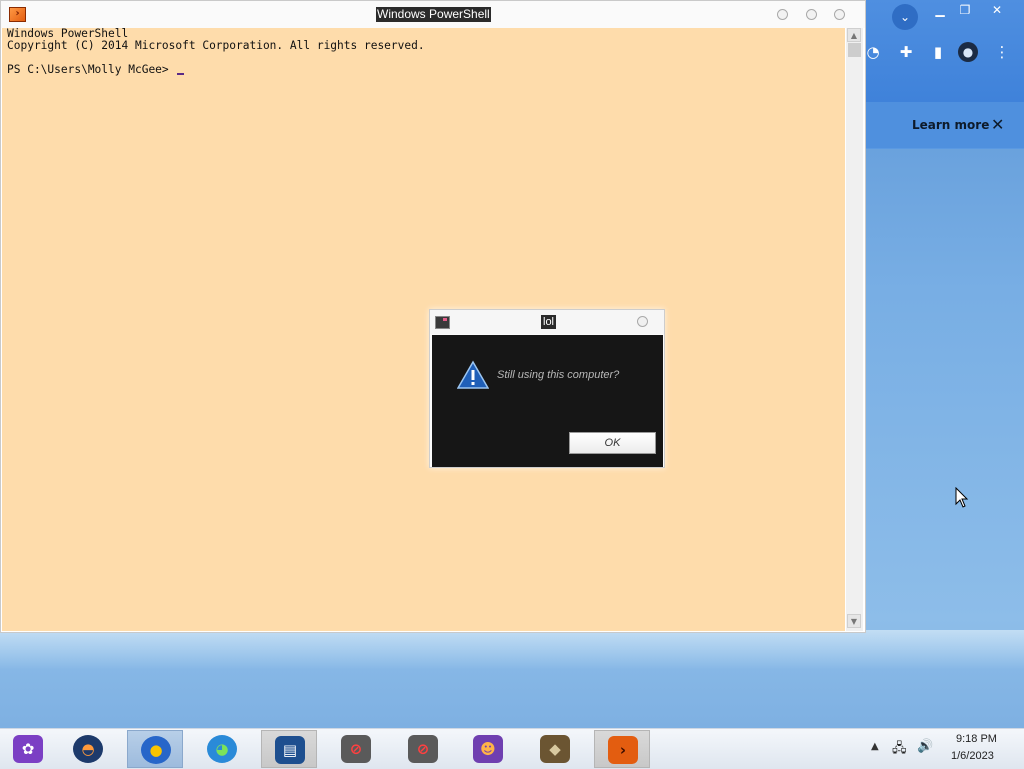  I want to click on people-app-icon: ☻, so click(488, 749).